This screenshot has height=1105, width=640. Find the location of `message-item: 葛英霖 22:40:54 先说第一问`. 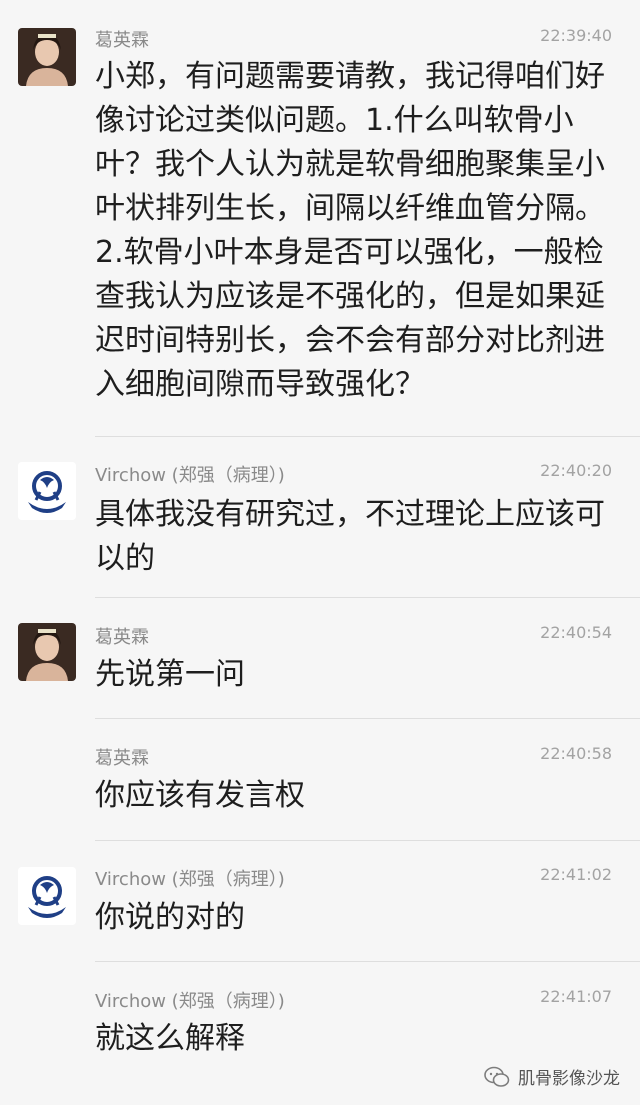

message-item: 葛英霖 22:40:54 先说第一问 is located at coordinates (320, 658).